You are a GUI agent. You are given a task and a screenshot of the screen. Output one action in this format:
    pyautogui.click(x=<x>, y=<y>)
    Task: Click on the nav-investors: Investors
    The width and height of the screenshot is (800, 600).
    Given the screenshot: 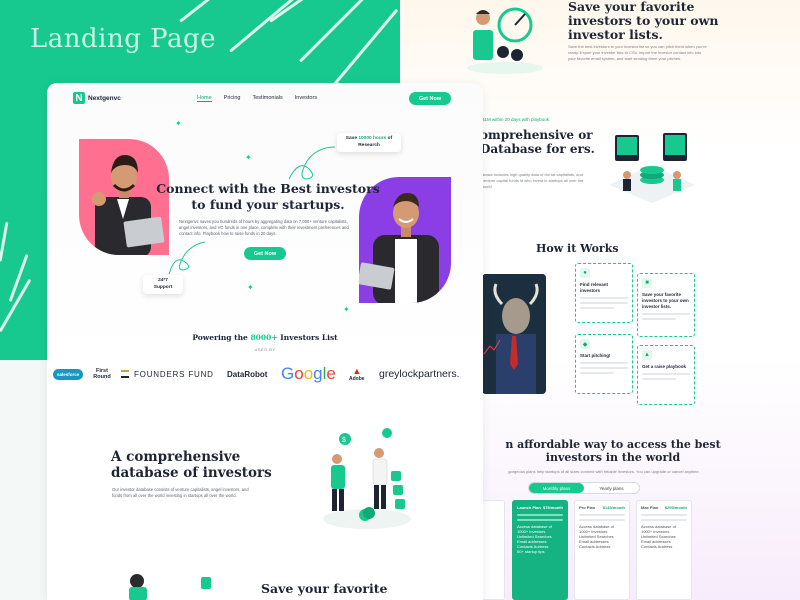 What is the action you would take?
    pyautogui.click(x=306, y=98)
    